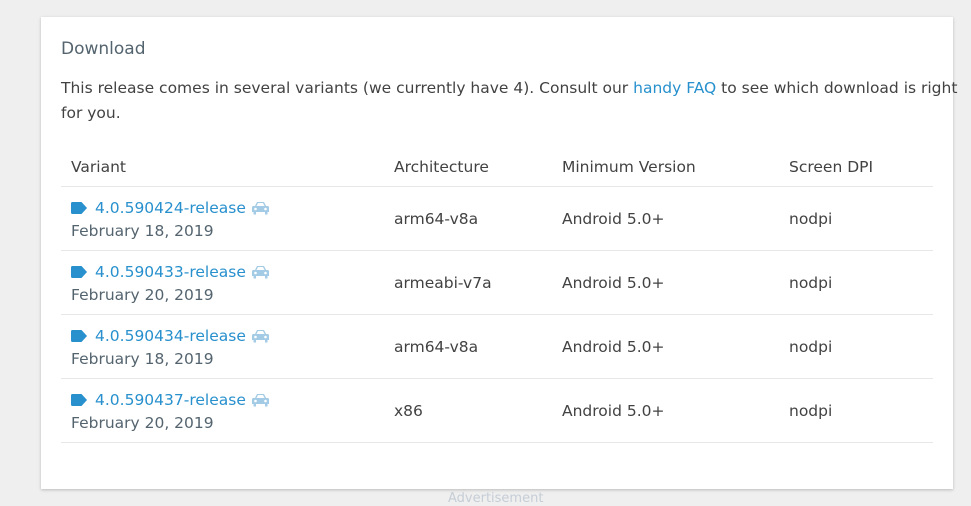 Image resolution: width=971 pixels, height=506 pixels. Describe the element at coordinates (443, 283) in the screenshot. I see `architecture-cell: armeabi-v7a` at that location.